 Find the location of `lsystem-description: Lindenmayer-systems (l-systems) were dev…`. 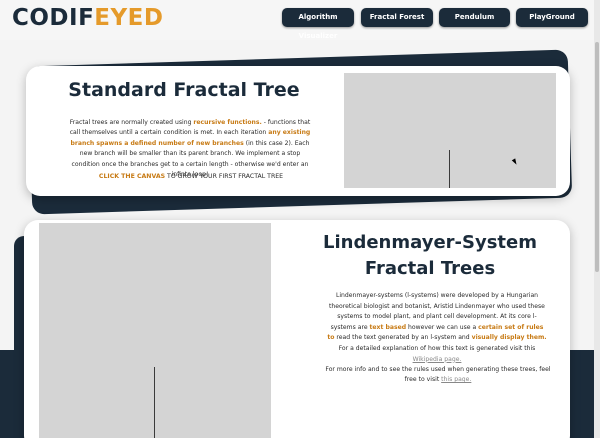

lsystem-description: Lindenmayer-systems (l-systems) were dev… is located at coordinates (437, 328).